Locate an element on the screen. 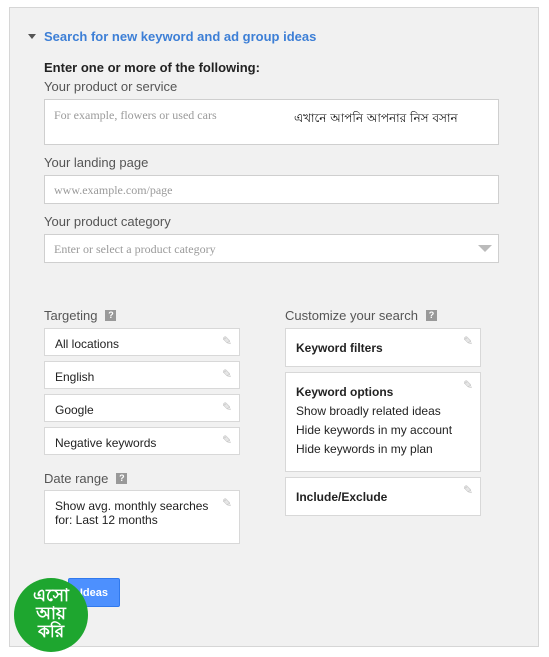 The width and height of the screenshot is (549, 657). targeting-item-label: Google is located at coordinates (74, 410).